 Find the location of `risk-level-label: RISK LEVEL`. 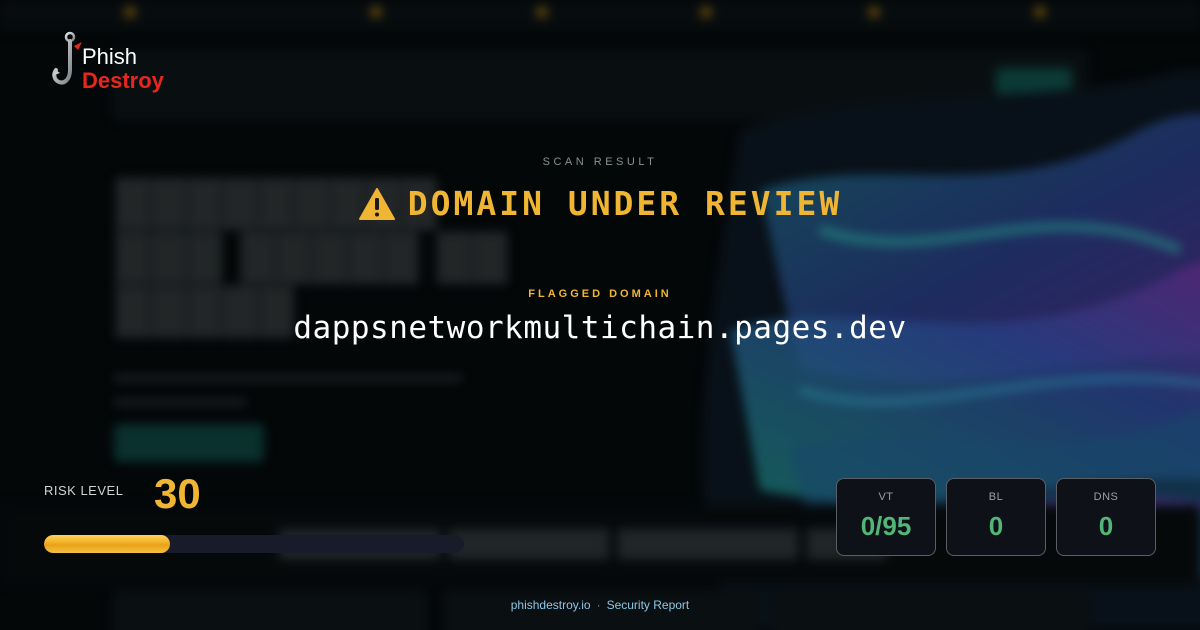

risk-level-label: RISK LEVEL is located at coordinates (84, 490).